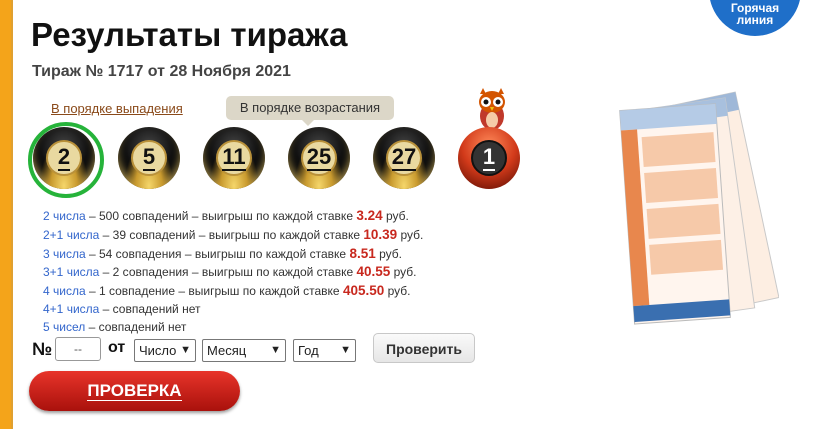 This screenshot has height=429, width=823. I want to click on lottery-ball: 11, so click(234, 158).